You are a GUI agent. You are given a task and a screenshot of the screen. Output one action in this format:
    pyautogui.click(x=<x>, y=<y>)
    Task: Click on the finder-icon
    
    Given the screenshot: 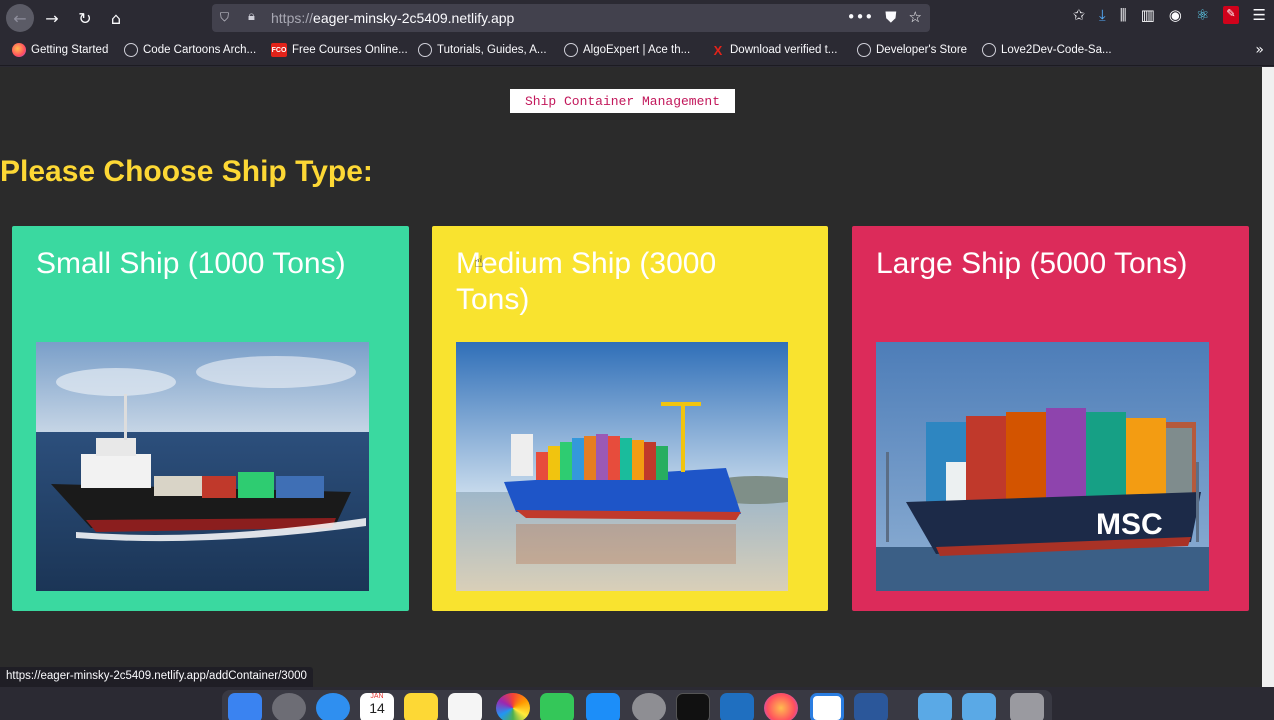 What is the action you would take?
    pyautogui.click(x=245, y=706)
    